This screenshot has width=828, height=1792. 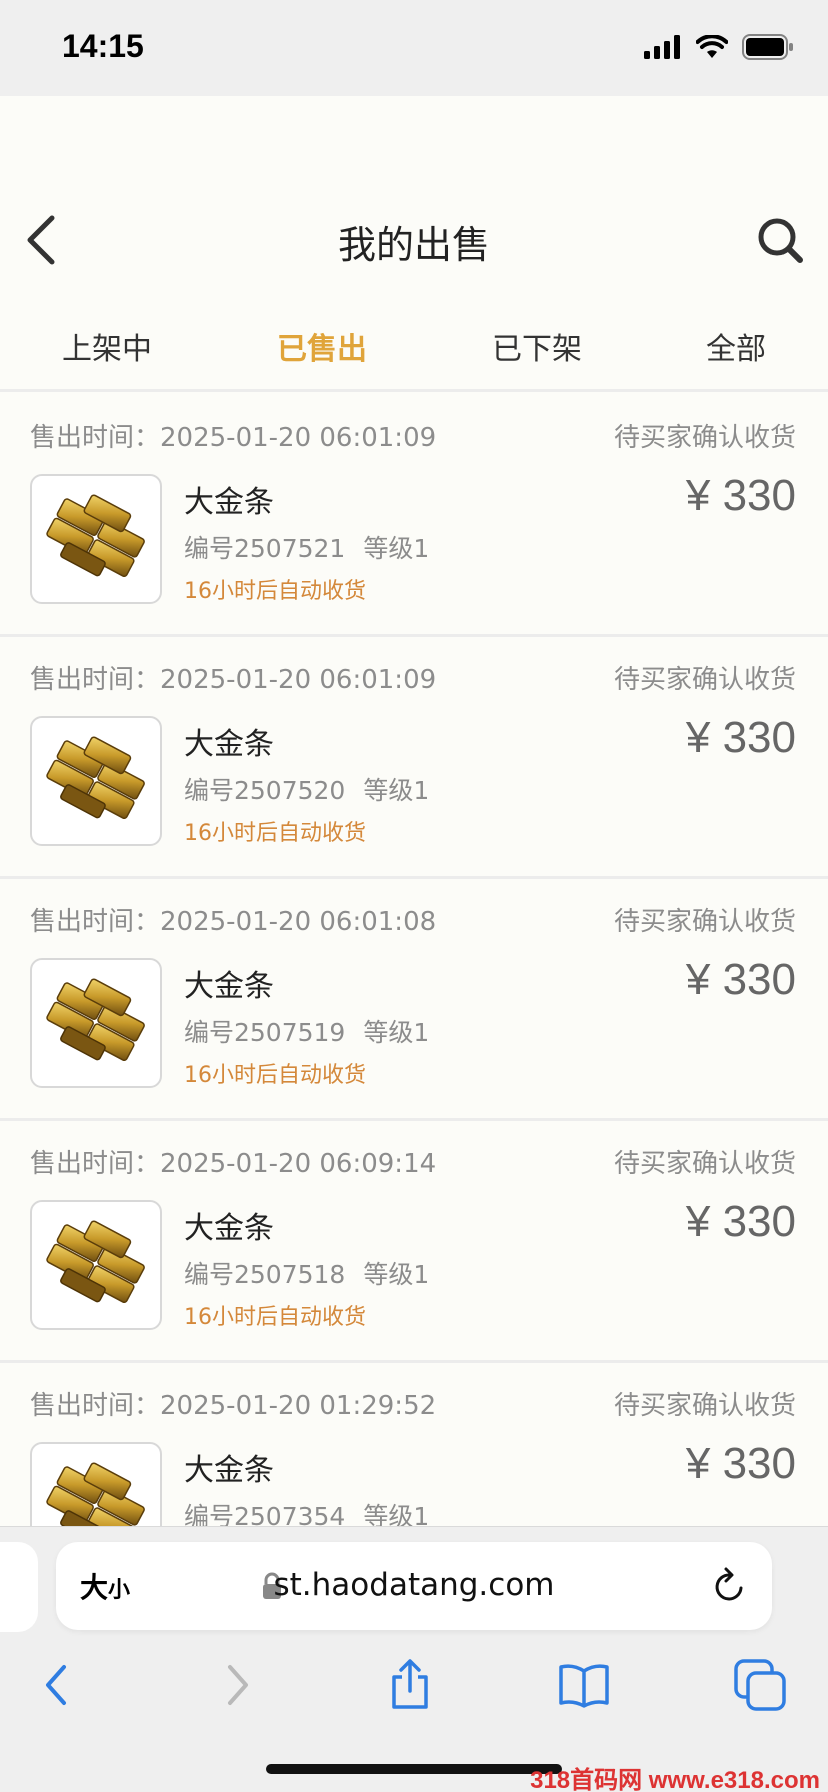 What do you see at coordinates (307, 1032) in the screenshot?
I see `item-meta: 编号2507519 等级1` at bounding box center [307, 1032].